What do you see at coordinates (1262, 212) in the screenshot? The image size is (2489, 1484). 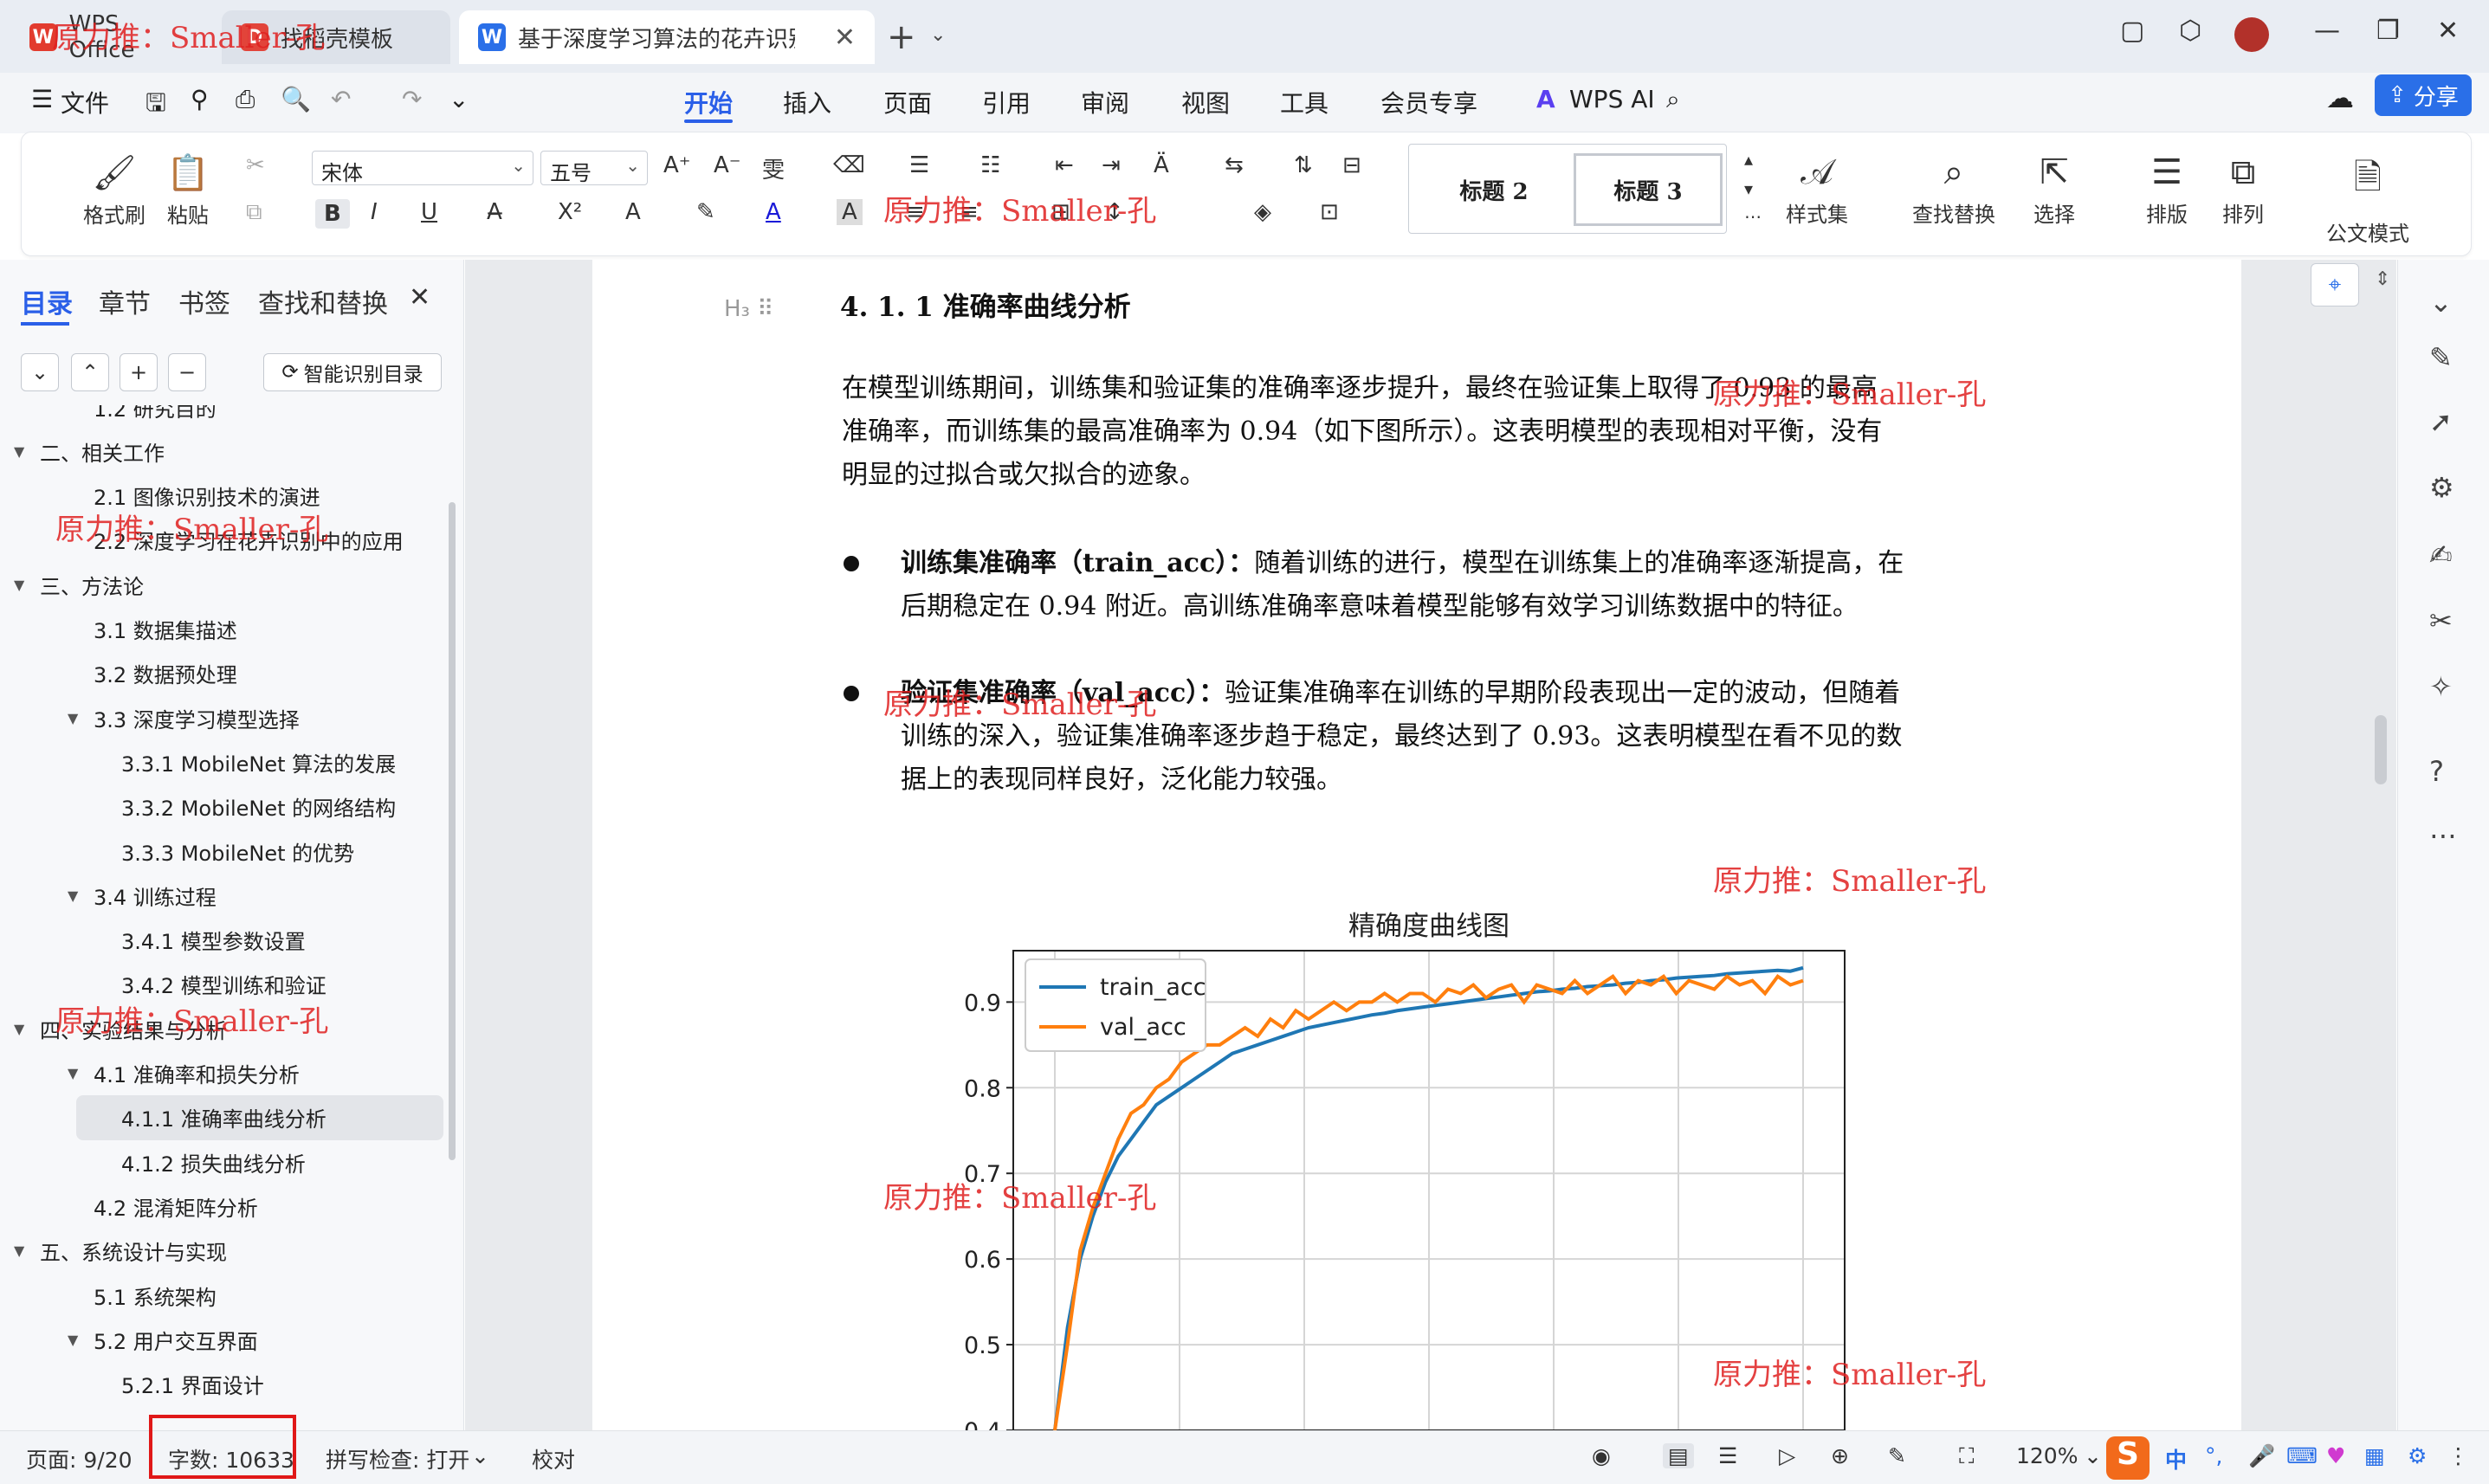 I see `fill-color-icon: ◈` at bounding box center [1262, 212].